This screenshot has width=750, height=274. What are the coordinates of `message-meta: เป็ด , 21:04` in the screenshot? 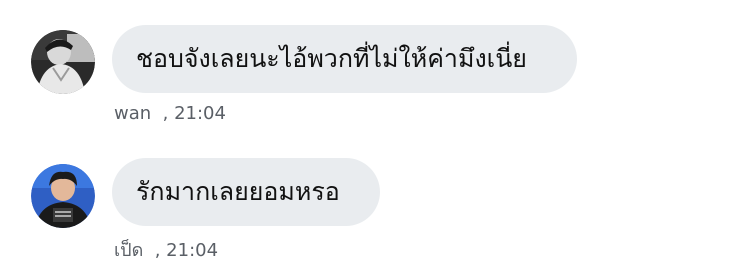 It's located at (166, 250).